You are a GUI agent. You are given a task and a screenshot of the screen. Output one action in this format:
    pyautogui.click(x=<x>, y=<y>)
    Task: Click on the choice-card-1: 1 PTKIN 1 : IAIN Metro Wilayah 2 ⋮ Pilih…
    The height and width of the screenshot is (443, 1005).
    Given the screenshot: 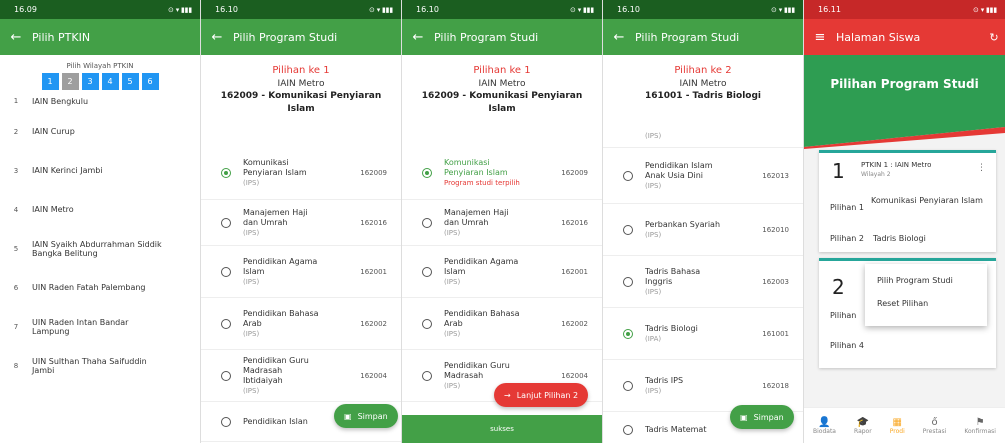 What is the action you would take?
    pyautogui.click(x=907, y=201)
    